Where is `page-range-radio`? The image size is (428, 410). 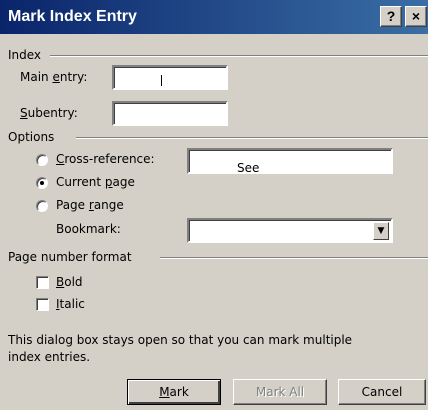
page-range-radio is located at coordinates (42, 206).